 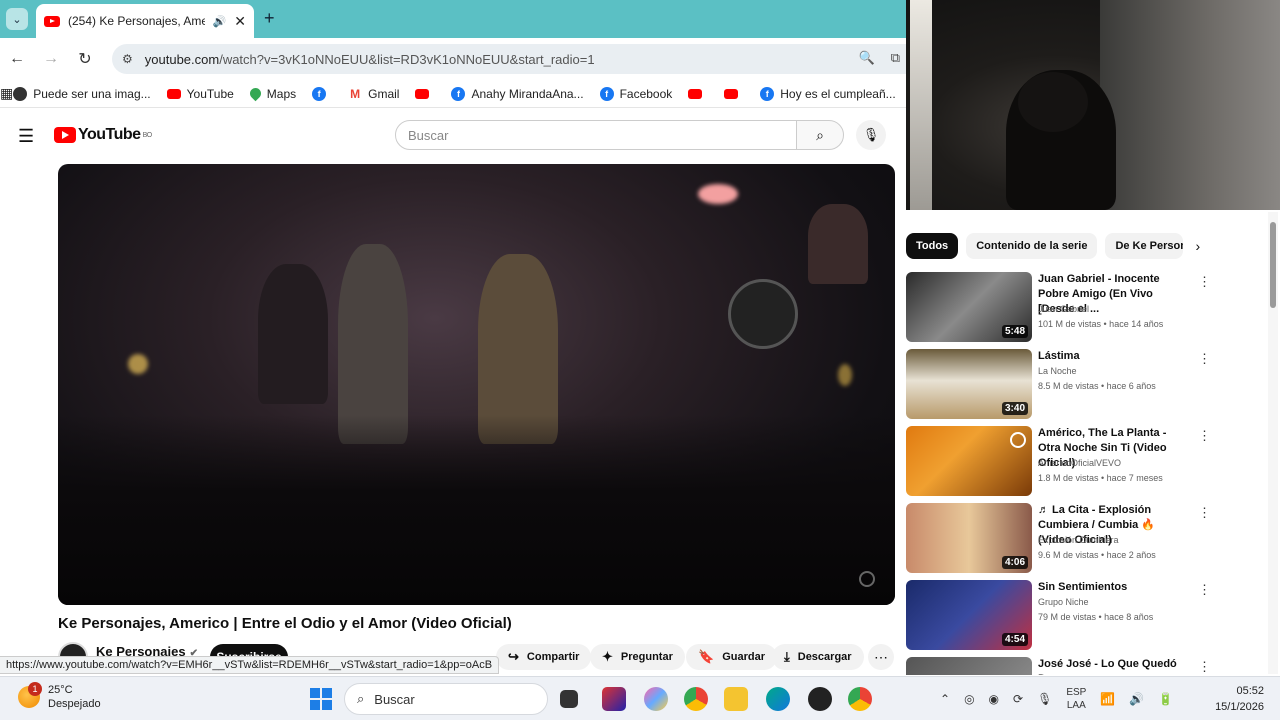 I want to click on wifi-icon: 📶, so click(x=1107, y=699).